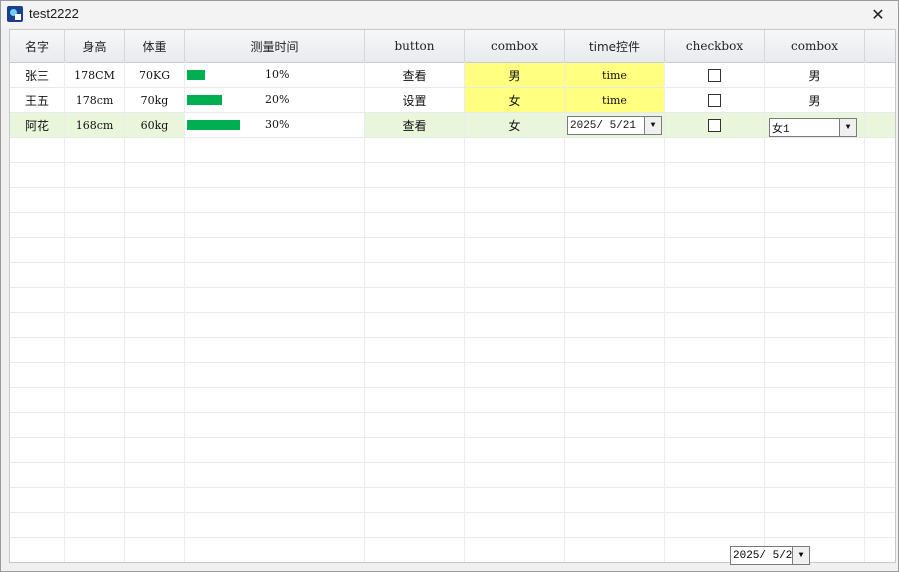  I want to click on header-weight: 体重, so click(155, 46).